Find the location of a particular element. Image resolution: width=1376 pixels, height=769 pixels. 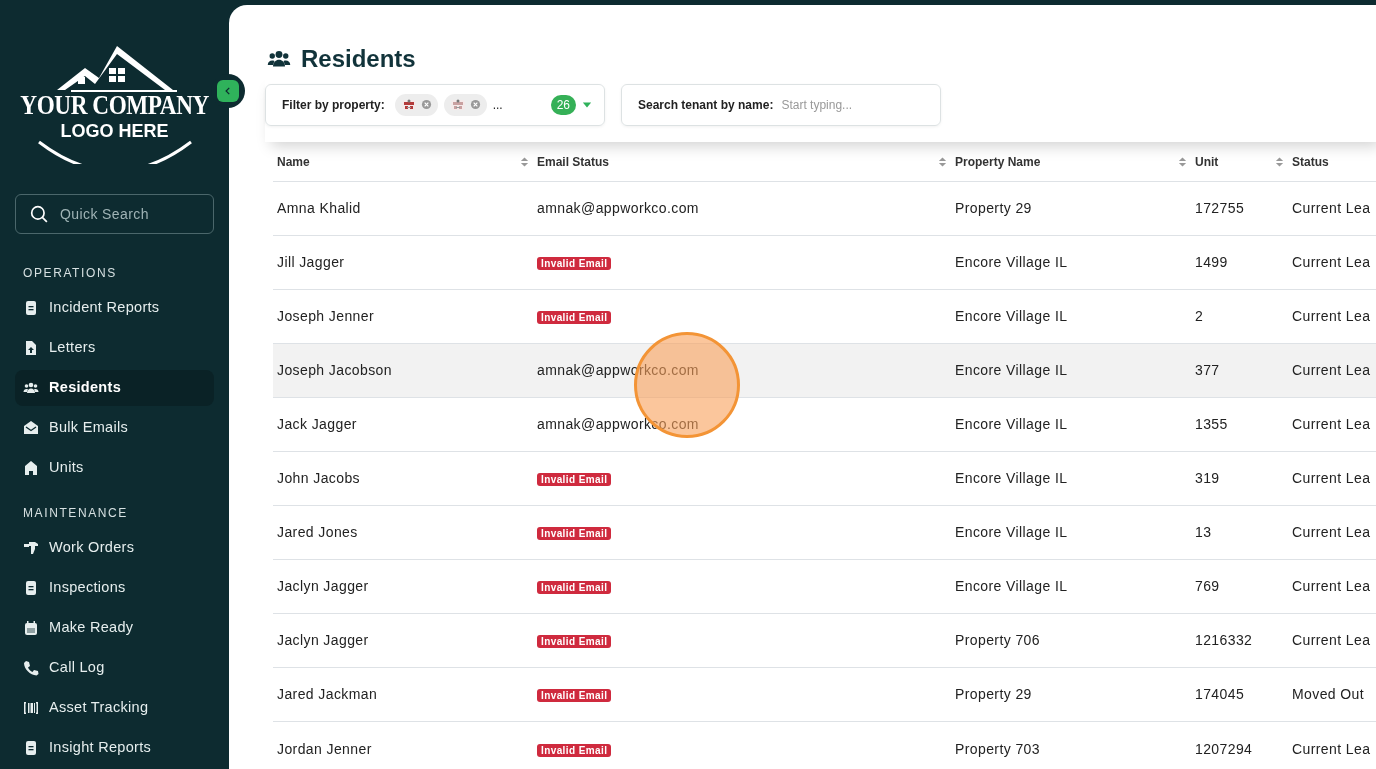

envelope-icon is located at coordinates (31, 428).